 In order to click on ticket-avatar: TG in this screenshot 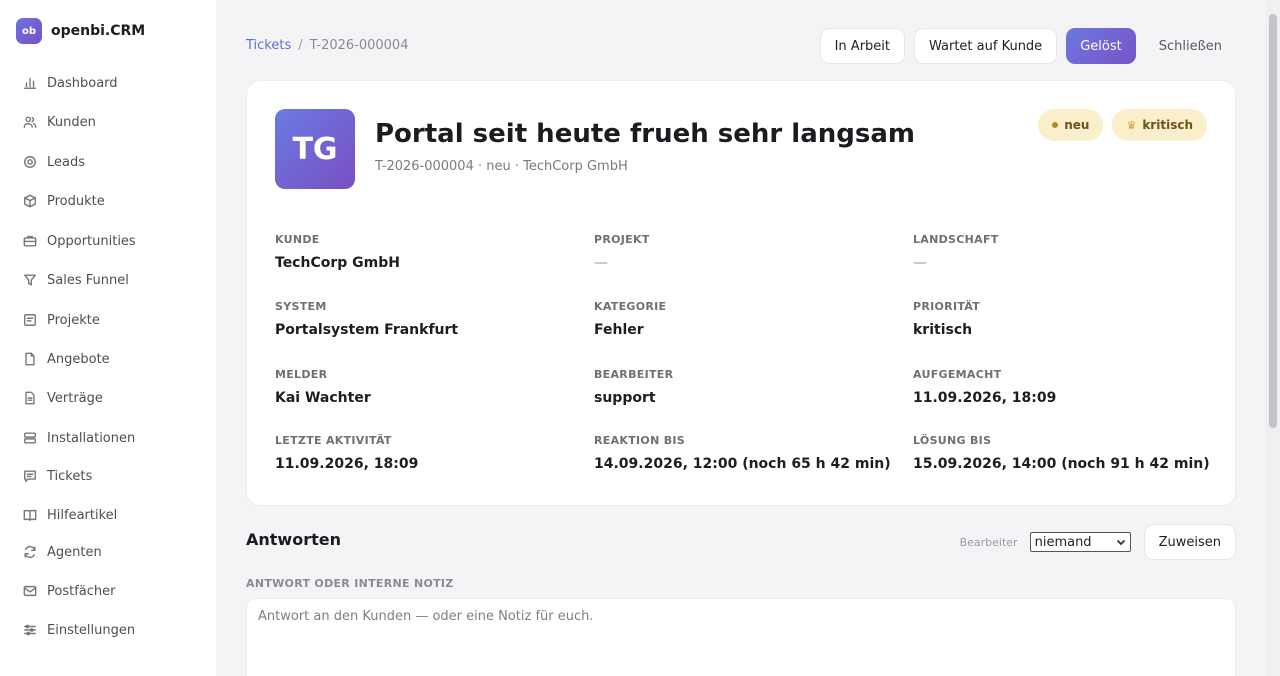, I will do `click(315, 149)`.